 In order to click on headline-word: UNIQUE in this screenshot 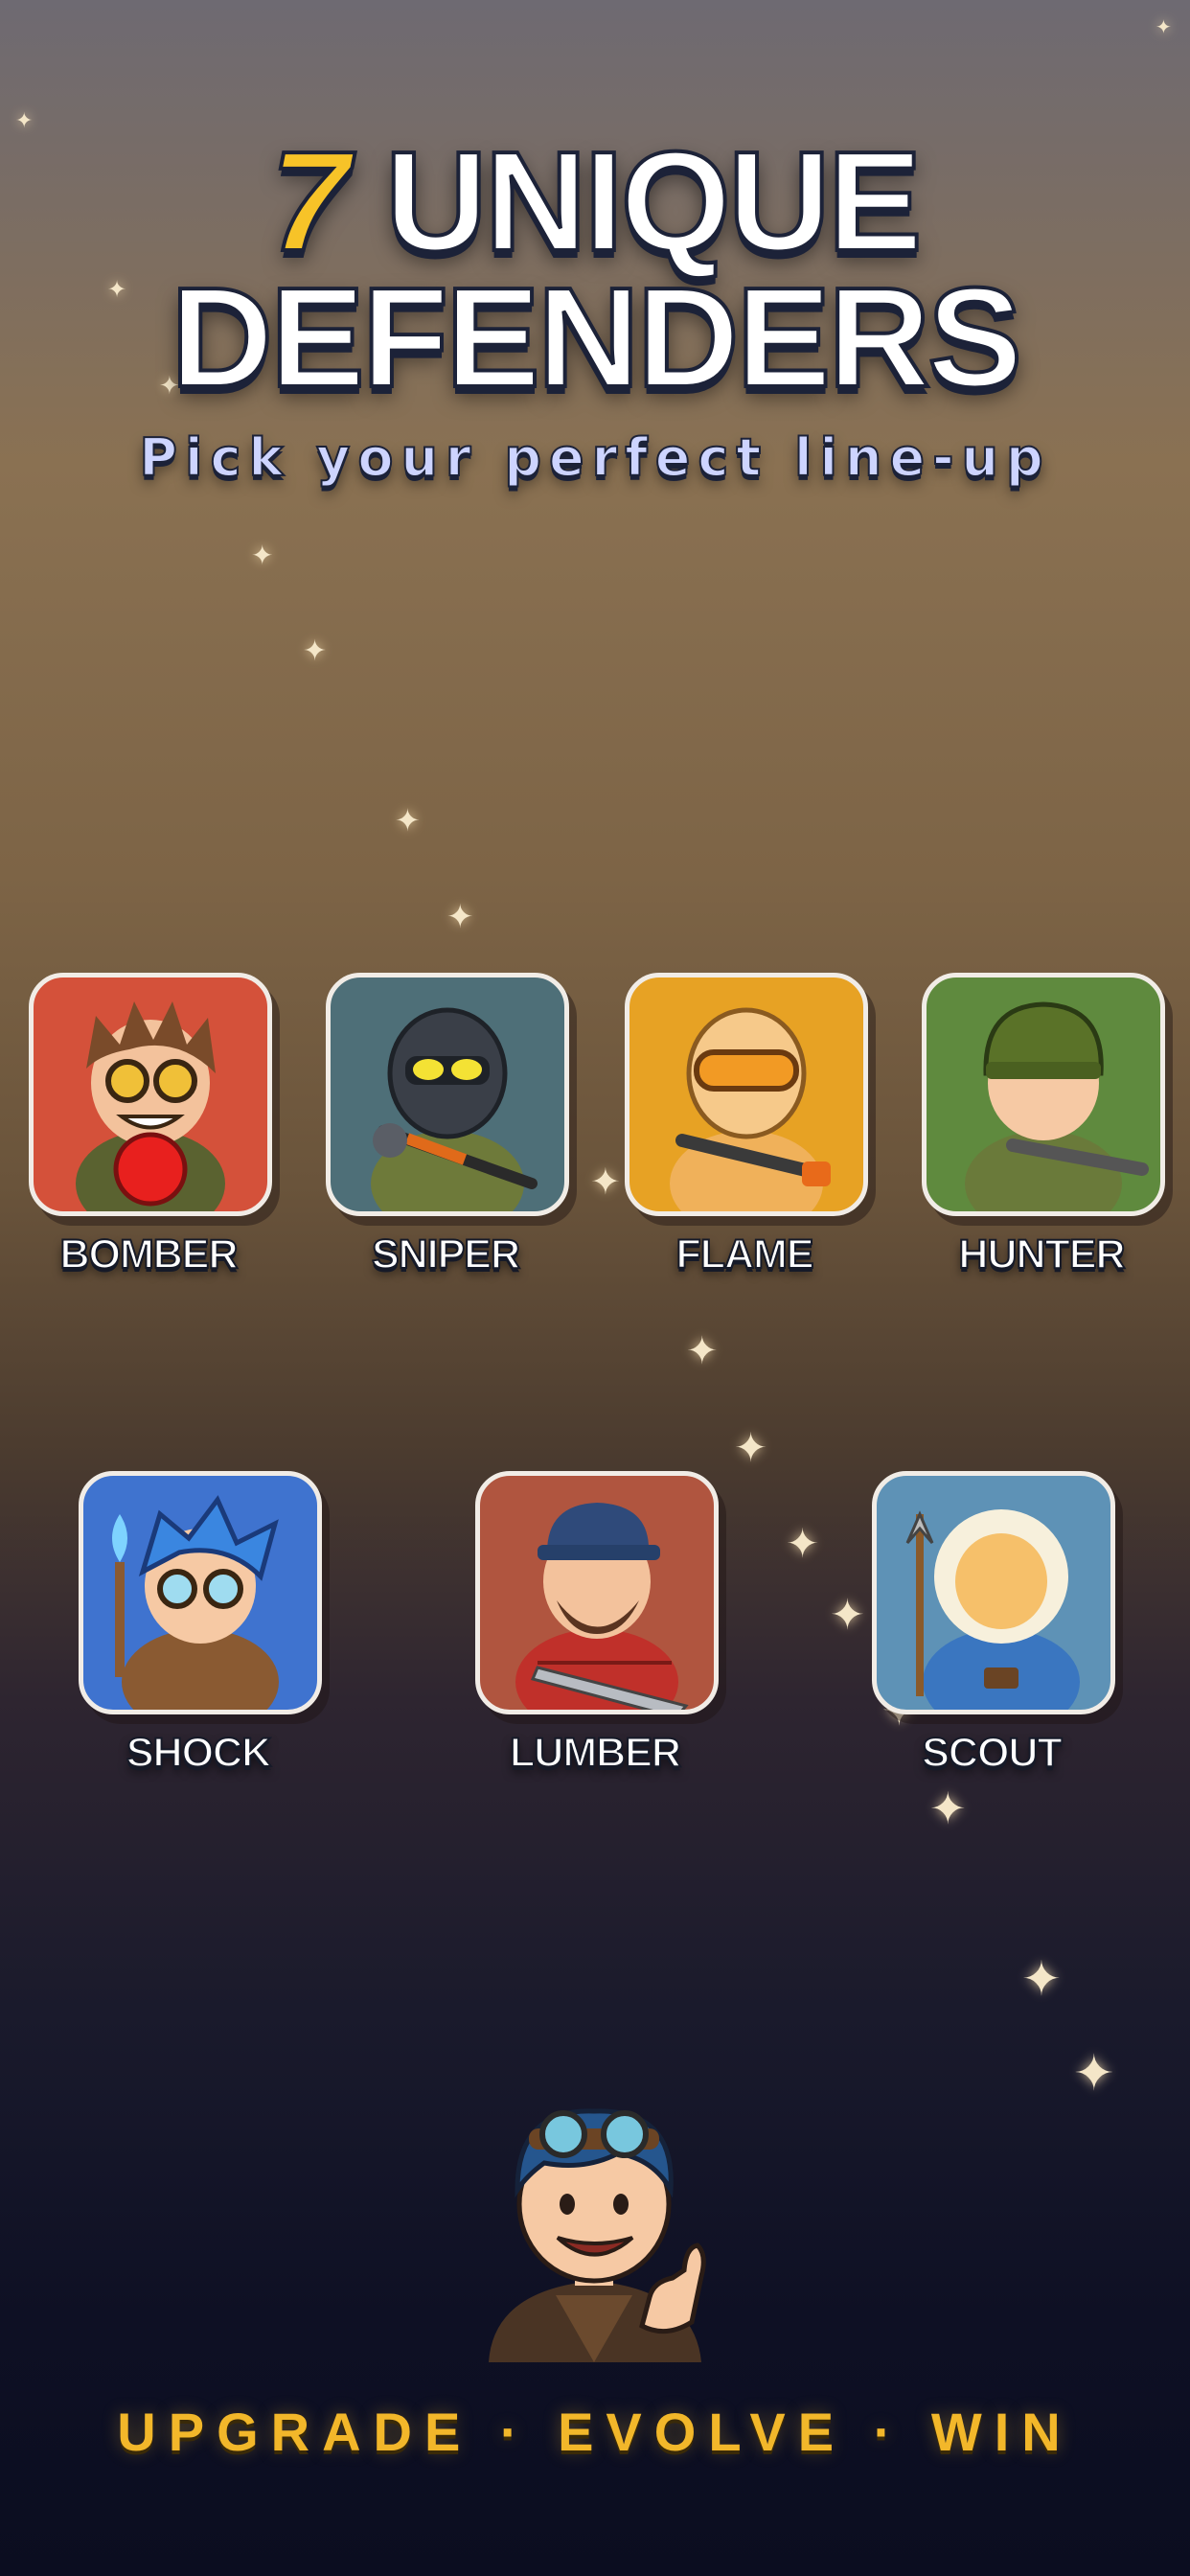, I will do `click(654, 202)`.